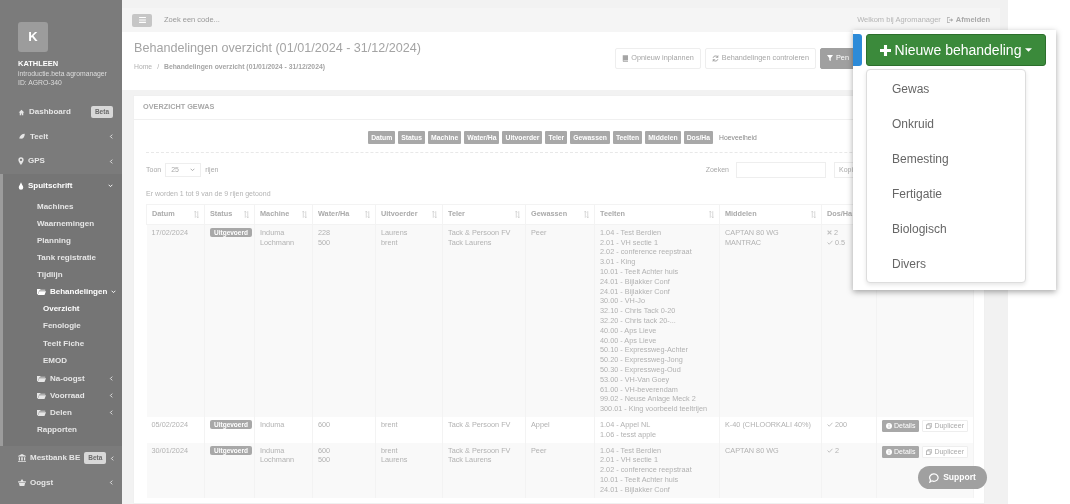 This screenshot has height=504, width=1070. Describe the element at coordinates (62, 257) in the screenshot. I see `sidebar-item: Tank registratie` at that location.